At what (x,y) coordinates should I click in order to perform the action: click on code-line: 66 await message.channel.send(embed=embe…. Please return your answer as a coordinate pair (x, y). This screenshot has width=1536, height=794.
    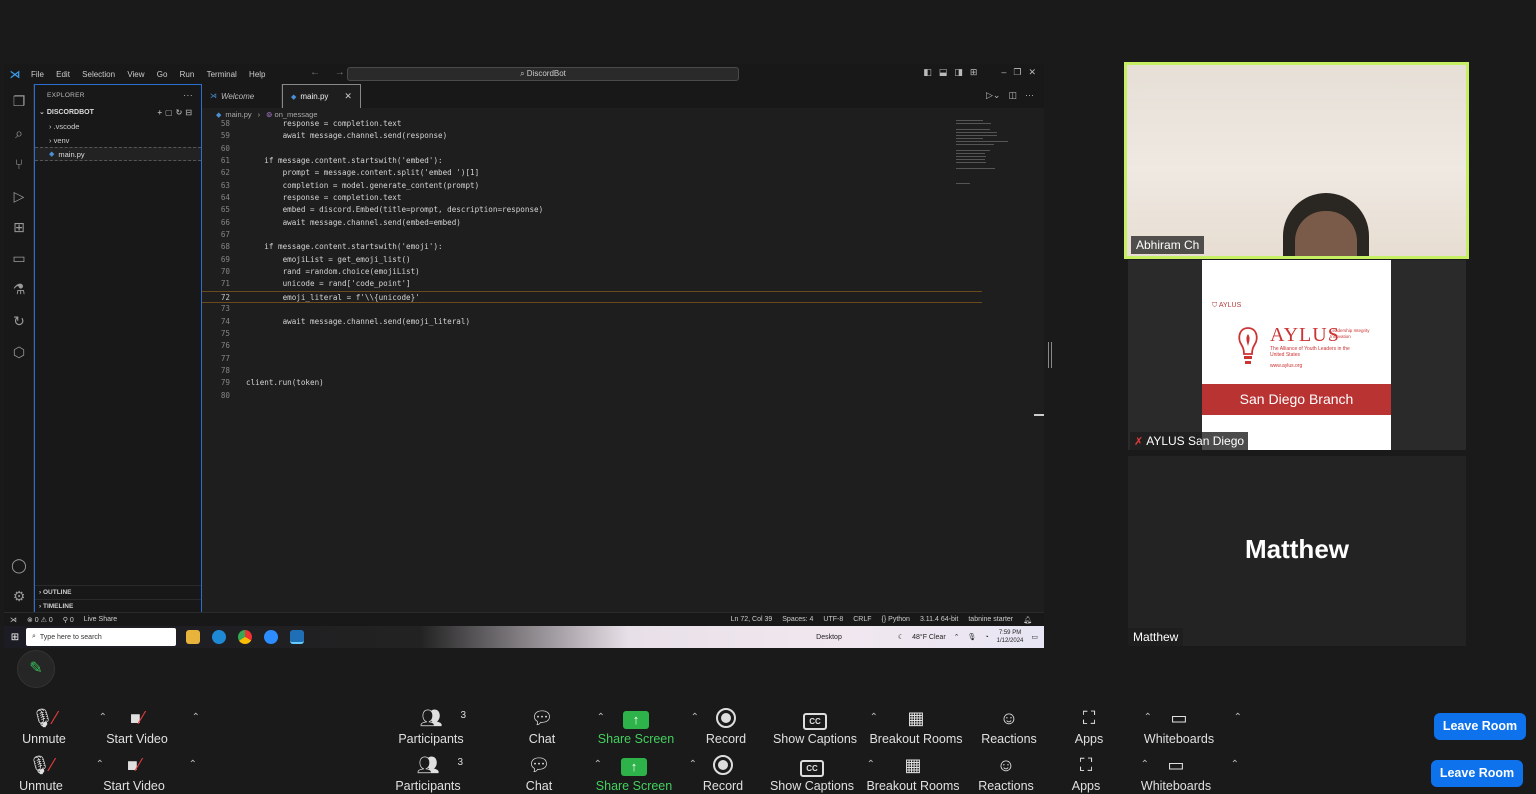
    Looking at the image, I should click on (592, 223).